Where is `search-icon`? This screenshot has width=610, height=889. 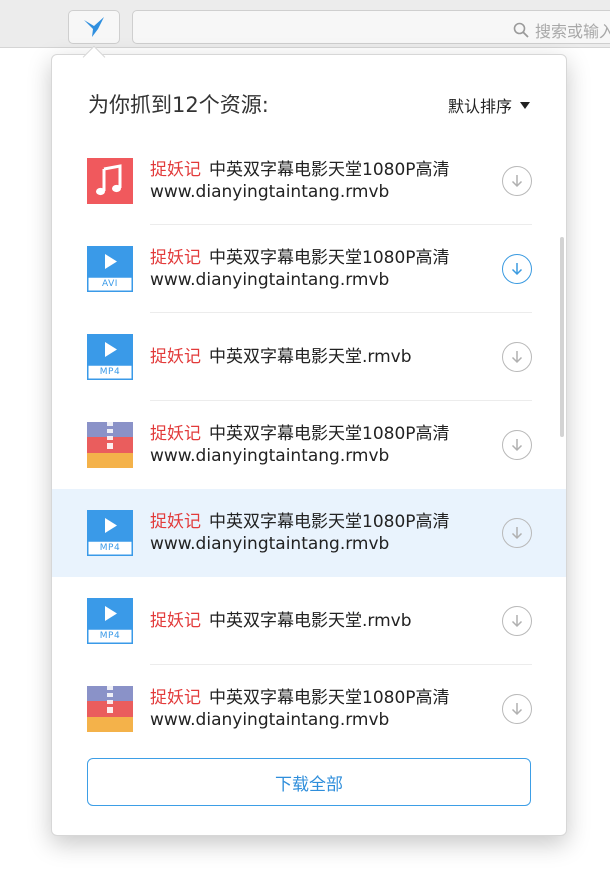 search-icon is located at coordinates (521, 30).